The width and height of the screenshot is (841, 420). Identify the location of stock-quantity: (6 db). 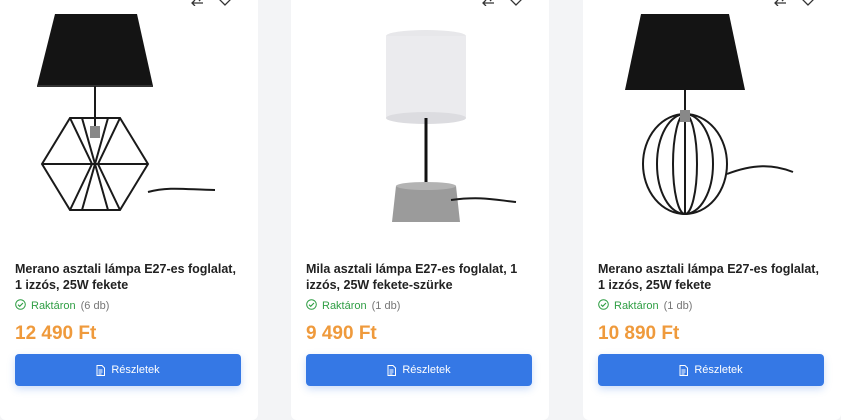
(95, 306).